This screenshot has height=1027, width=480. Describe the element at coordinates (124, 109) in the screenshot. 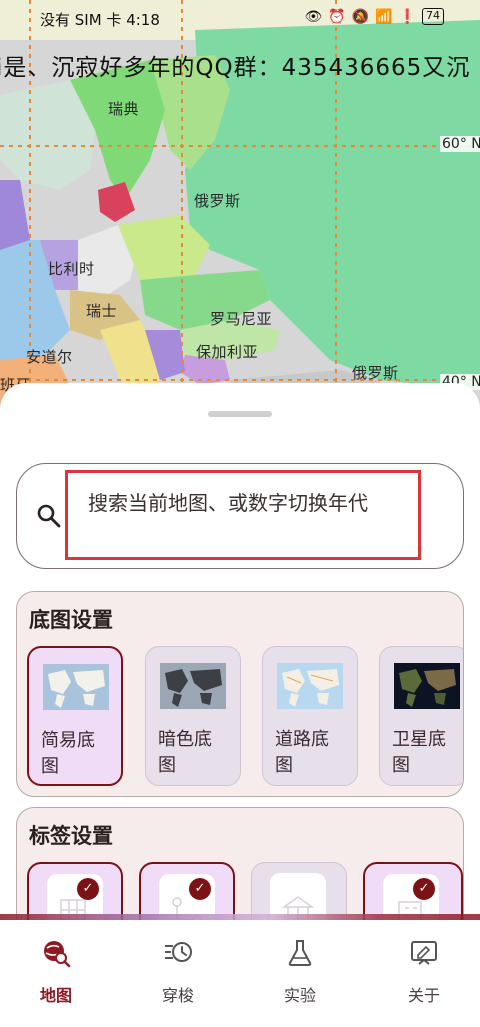

I see `map-label-sweden: 瑞典` at that location.